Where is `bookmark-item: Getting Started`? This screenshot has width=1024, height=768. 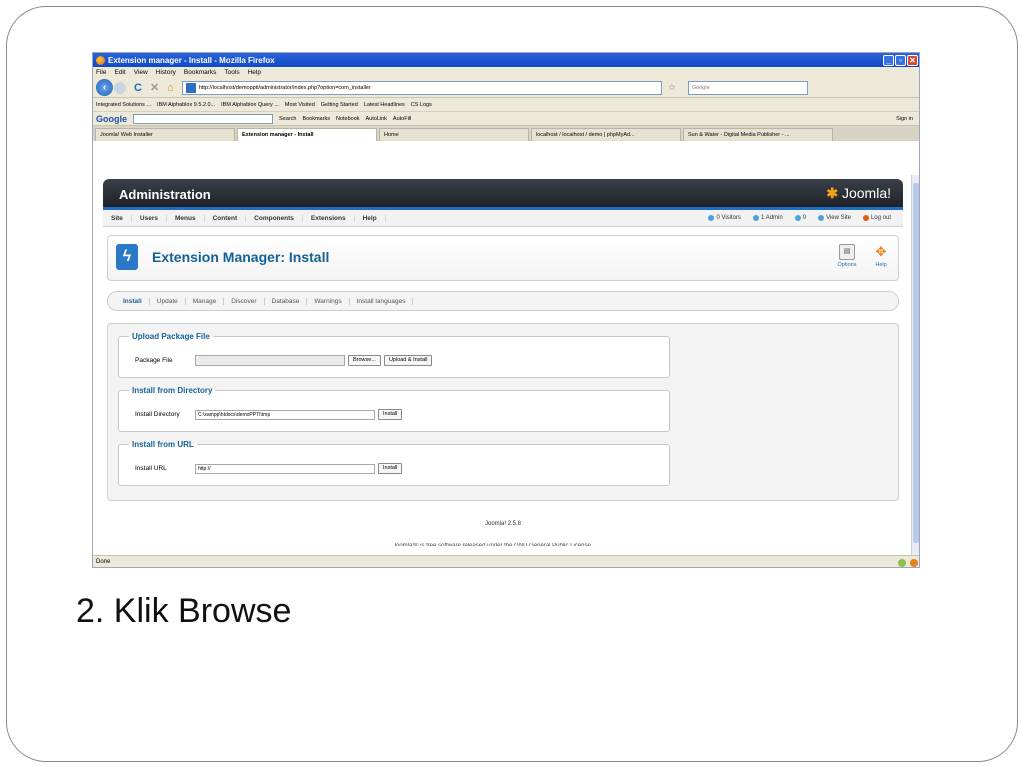 bookmark-item: Getting Started is located at coordinates (339, 105).